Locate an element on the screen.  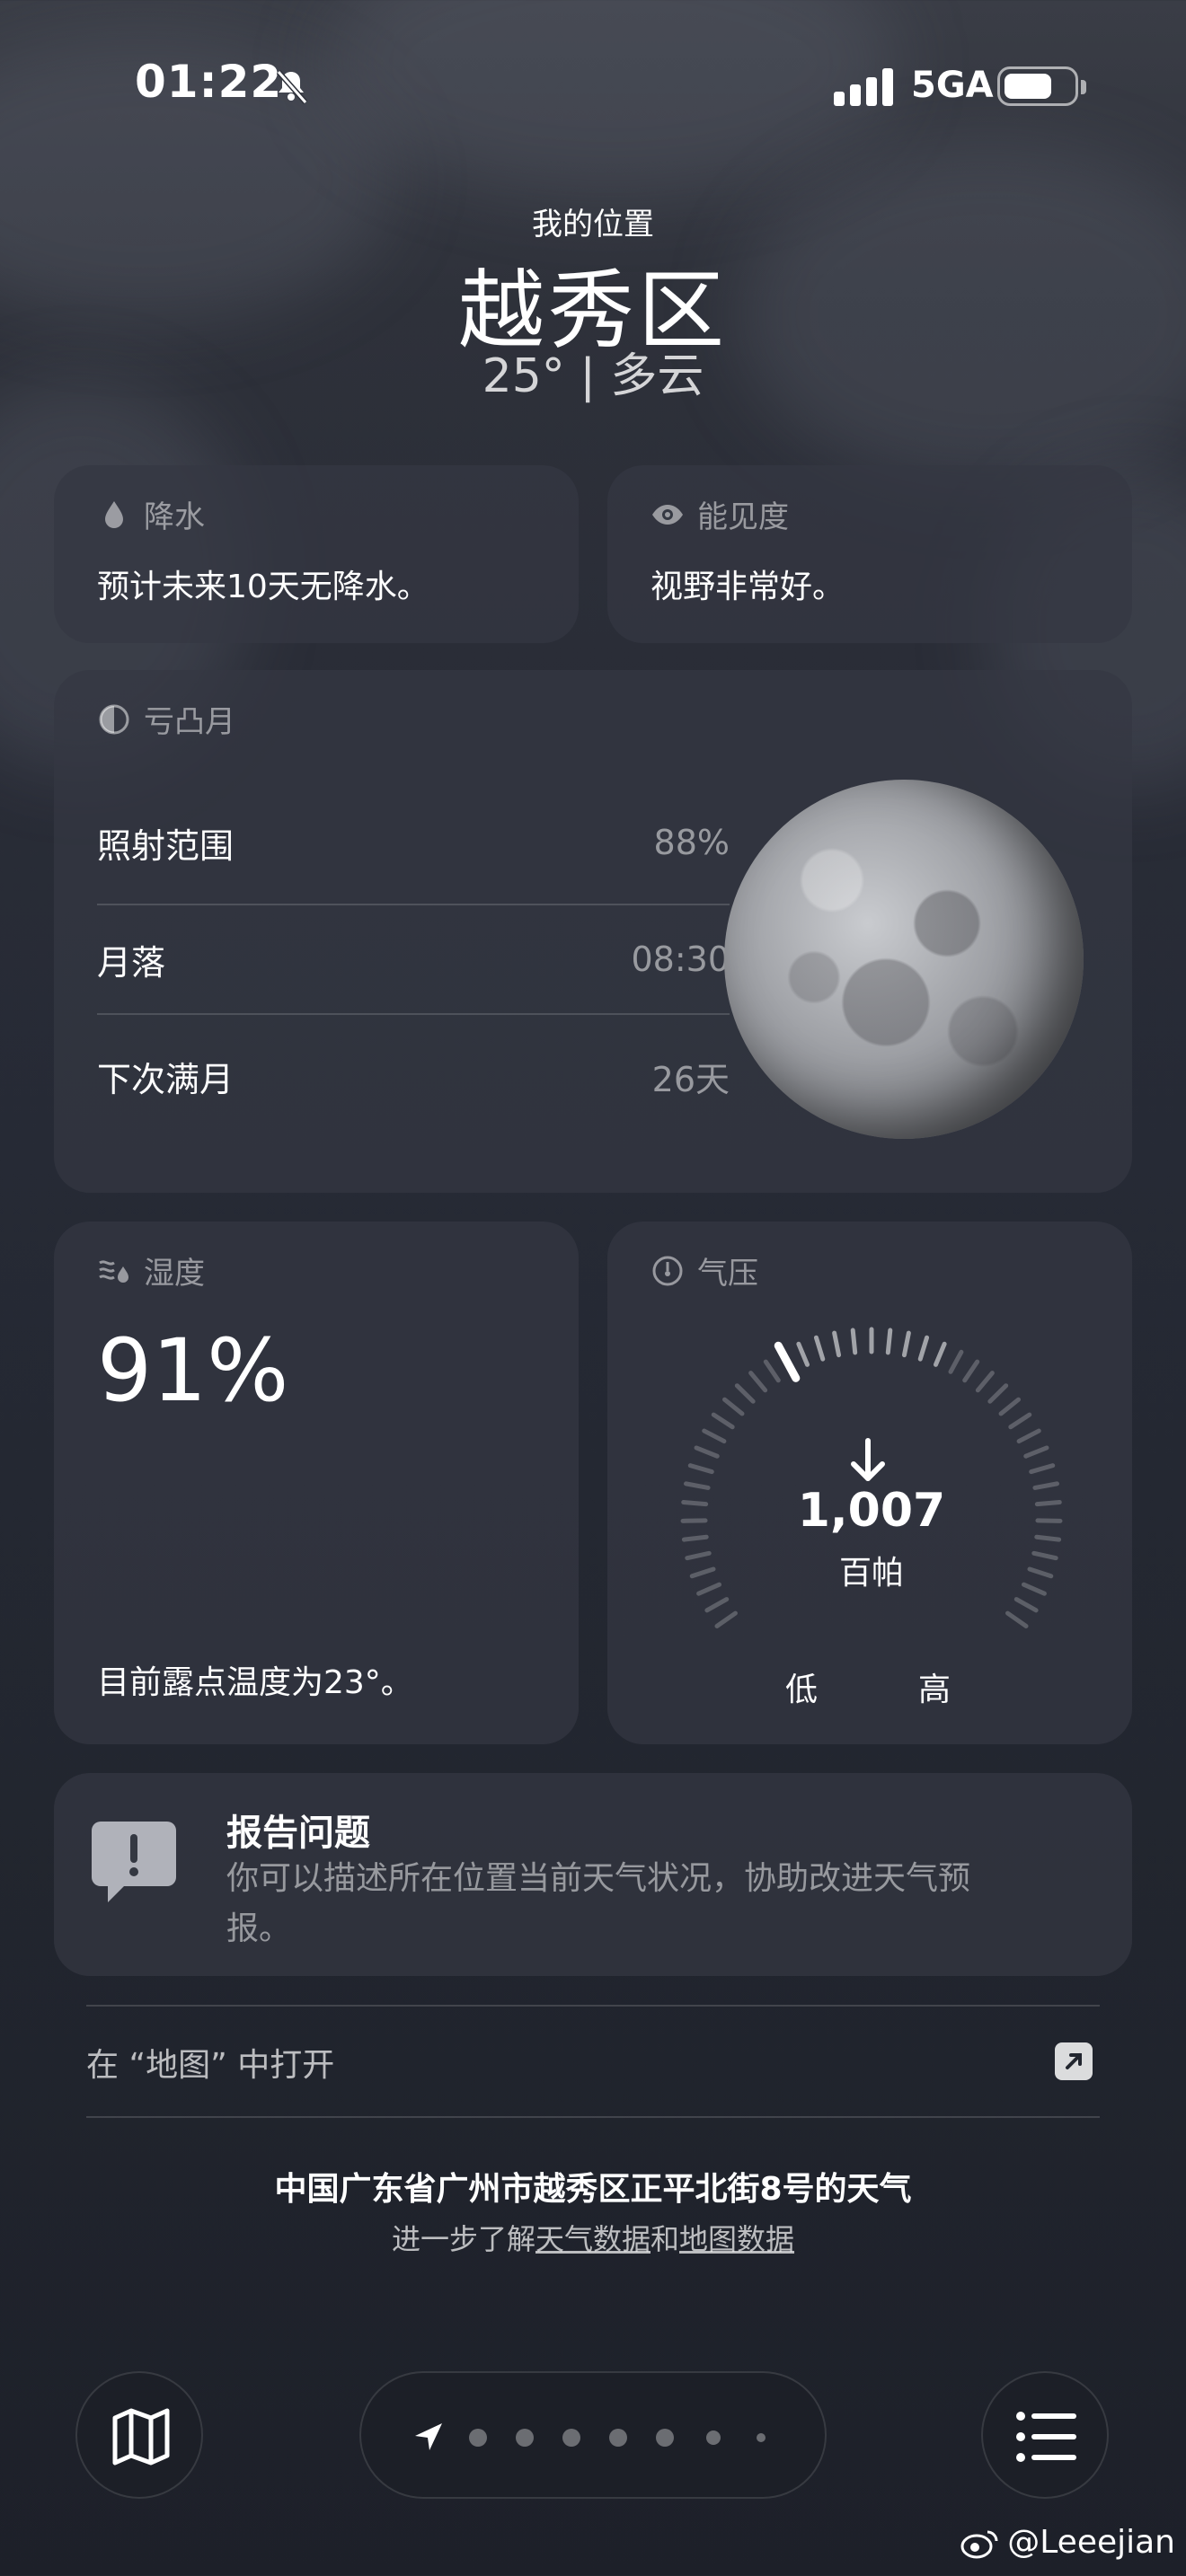
list-icon is located at coordinates (1046, 2437).